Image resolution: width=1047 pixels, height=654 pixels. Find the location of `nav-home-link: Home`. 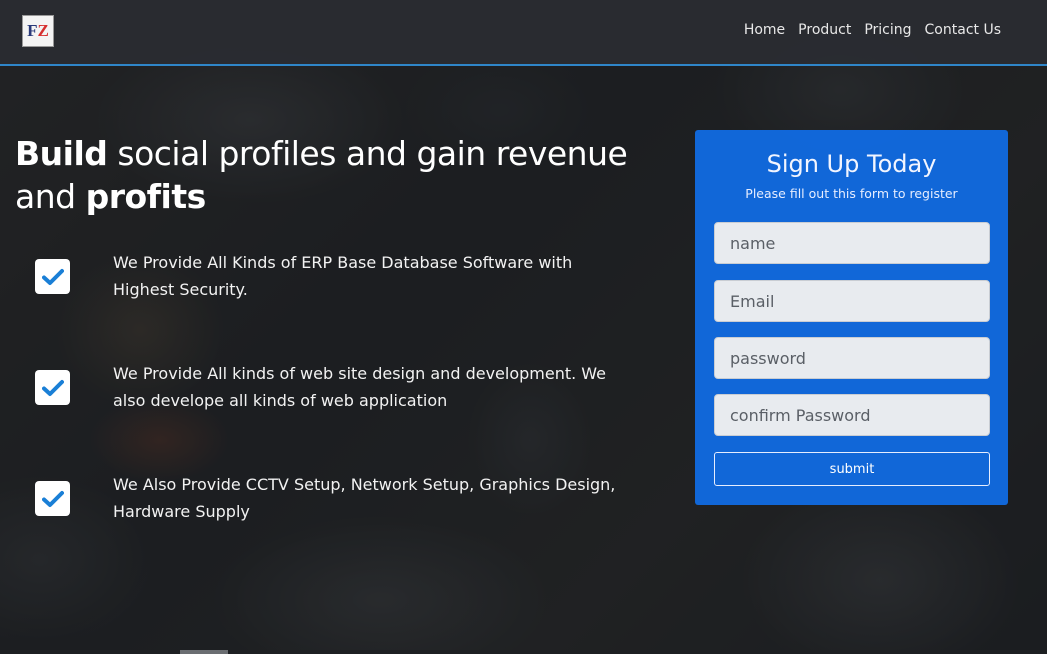

nav-home-link: Home is located at coordinates (764, 30).